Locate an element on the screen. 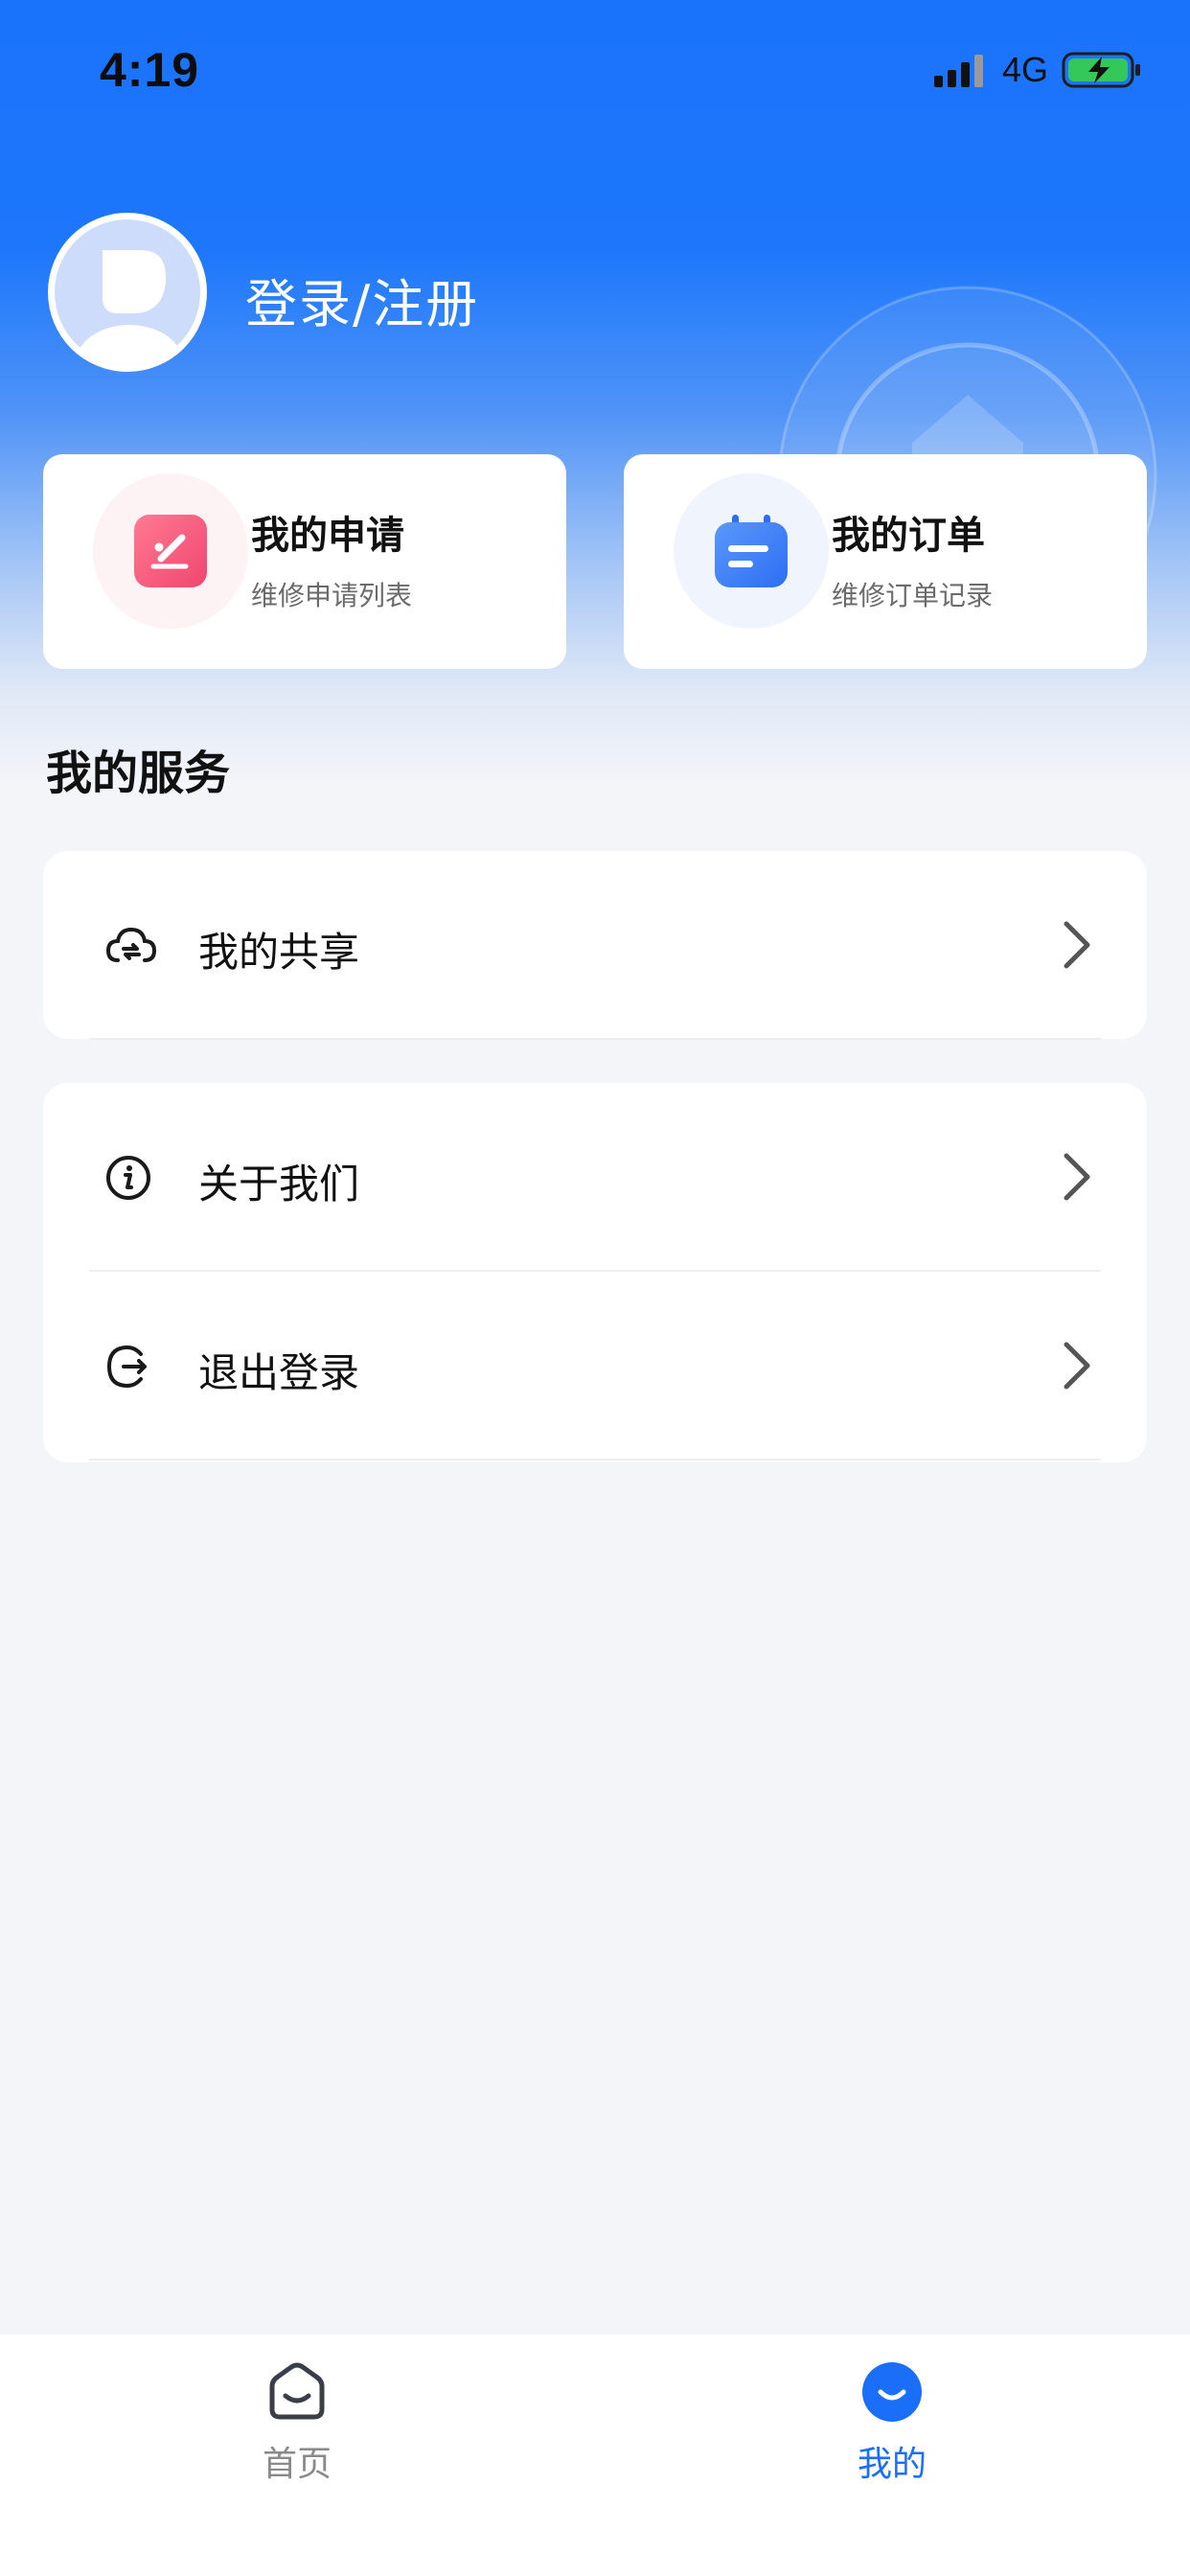 This screenshot has width=1190, height=2576. service-group: 我的共享 is located at coordinates (595, 945).